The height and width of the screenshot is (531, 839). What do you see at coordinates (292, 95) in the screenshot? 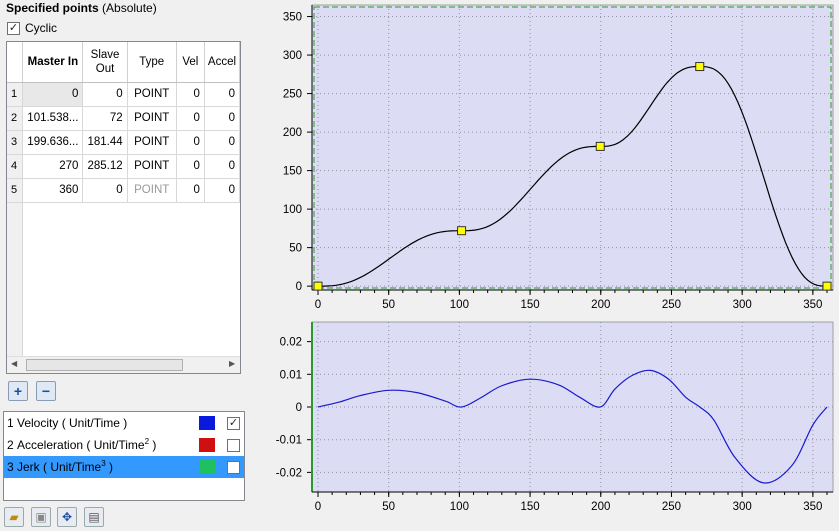
I see `y-tick-label: 250` at bounding box center [292, 95].